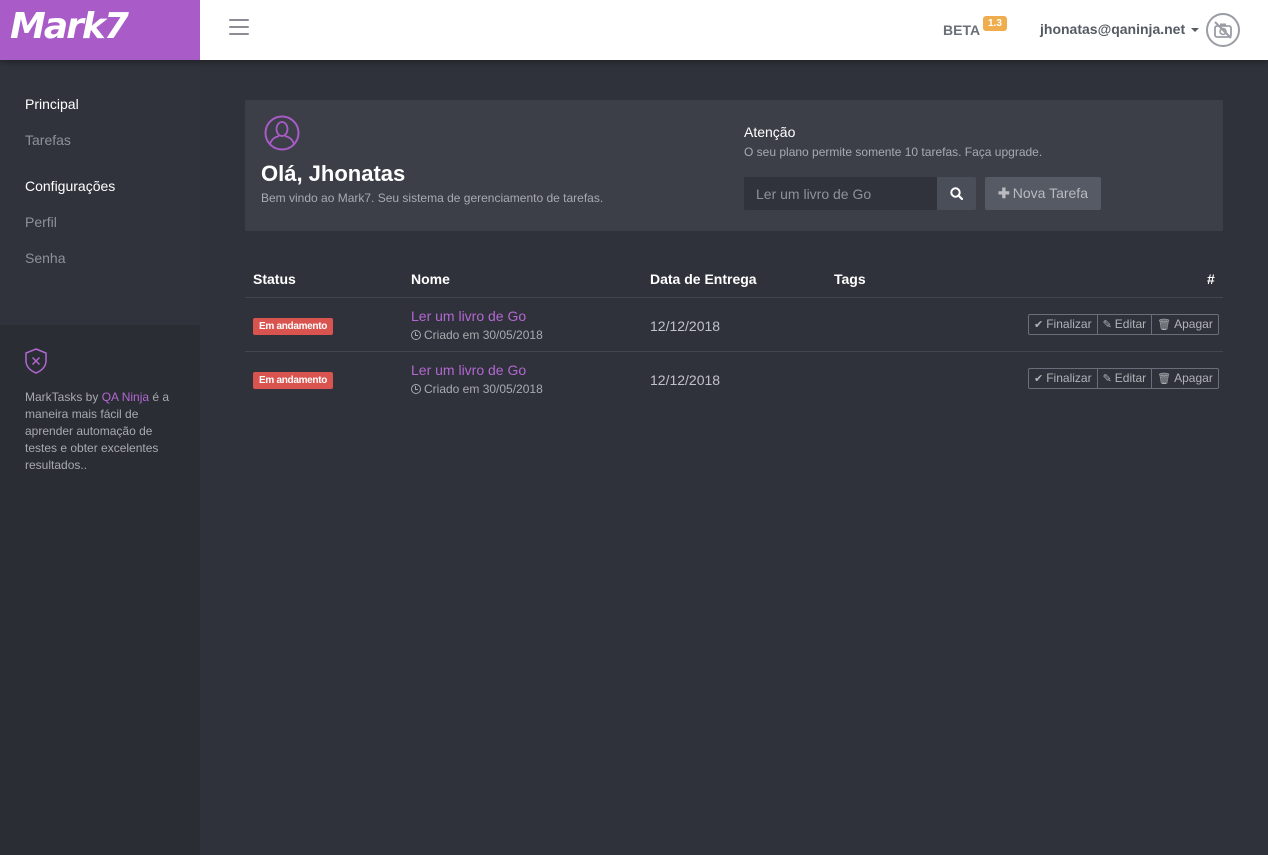  I want to click on search-icon, so click(956, 193).